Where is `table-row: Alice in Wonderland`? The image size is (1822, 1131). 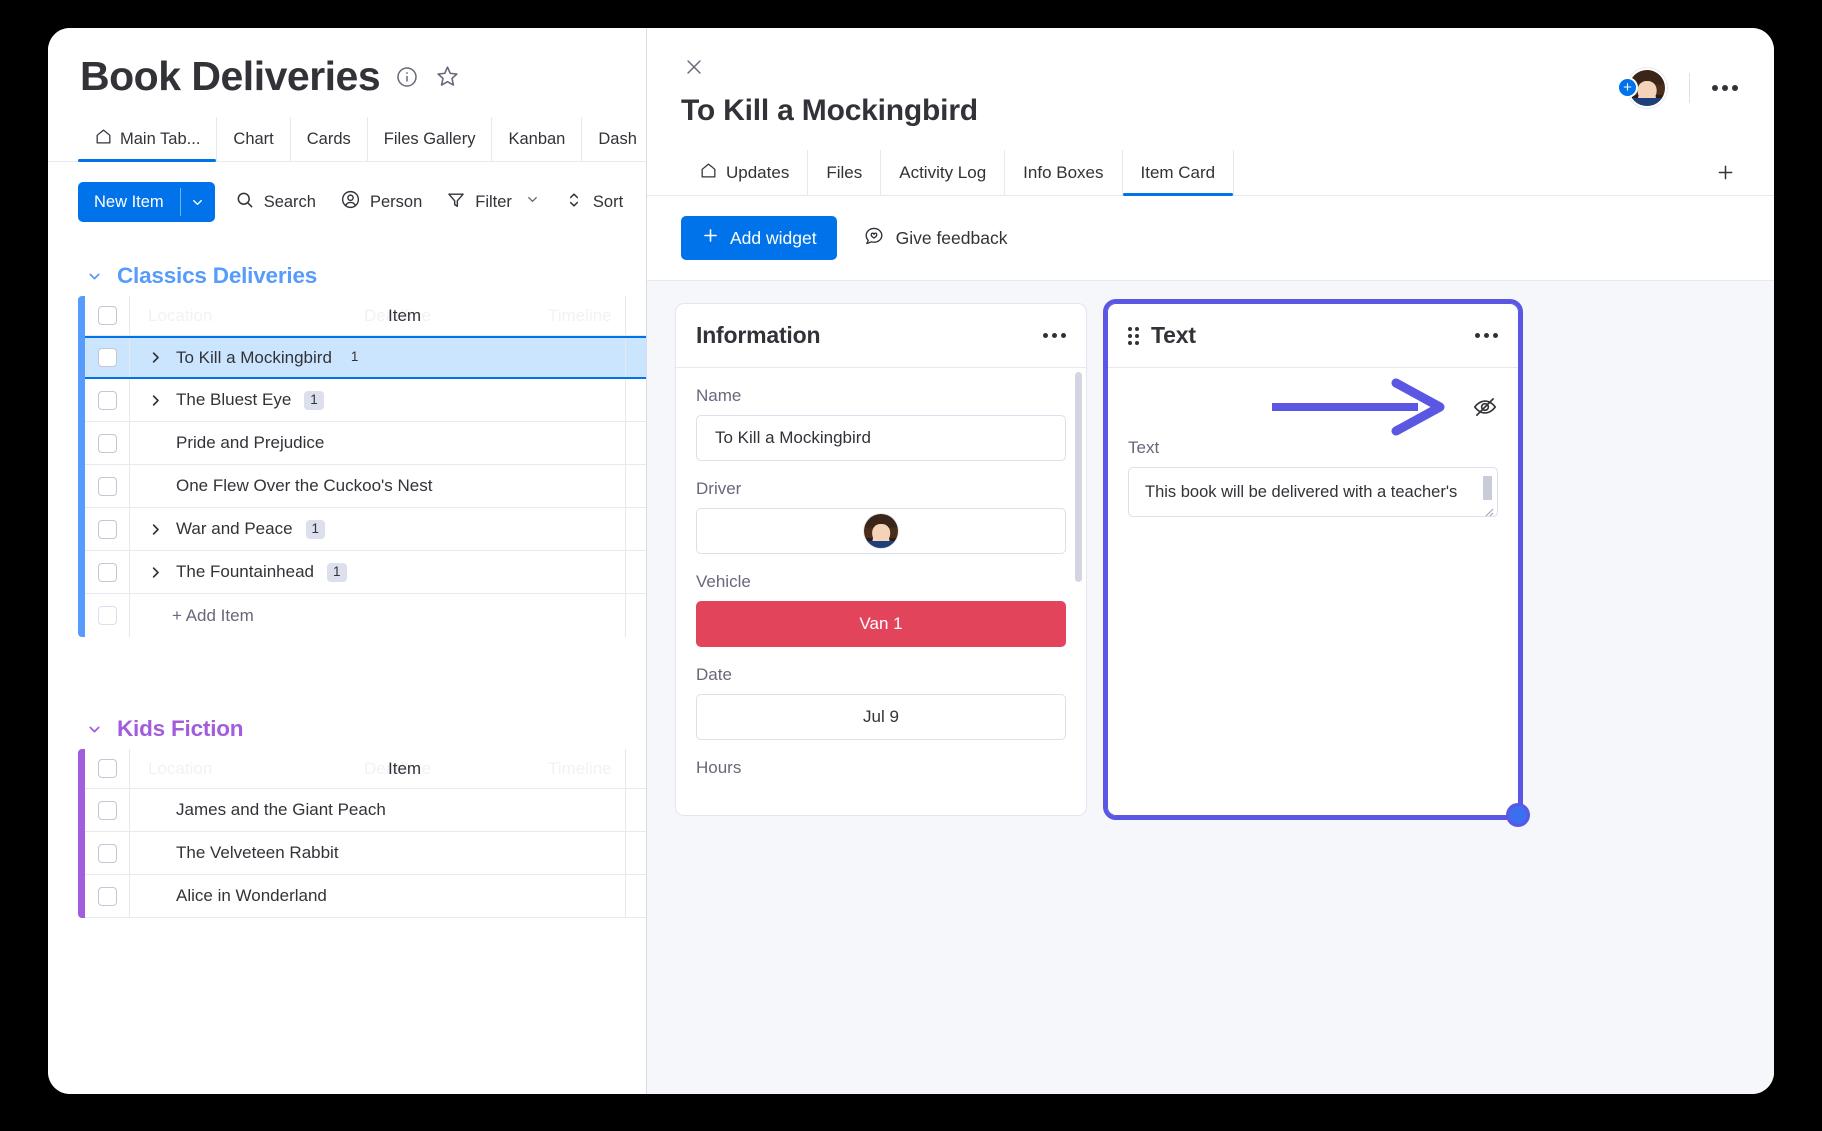 table-row: Alice in Wonderland is located at coordinates (365, 897).